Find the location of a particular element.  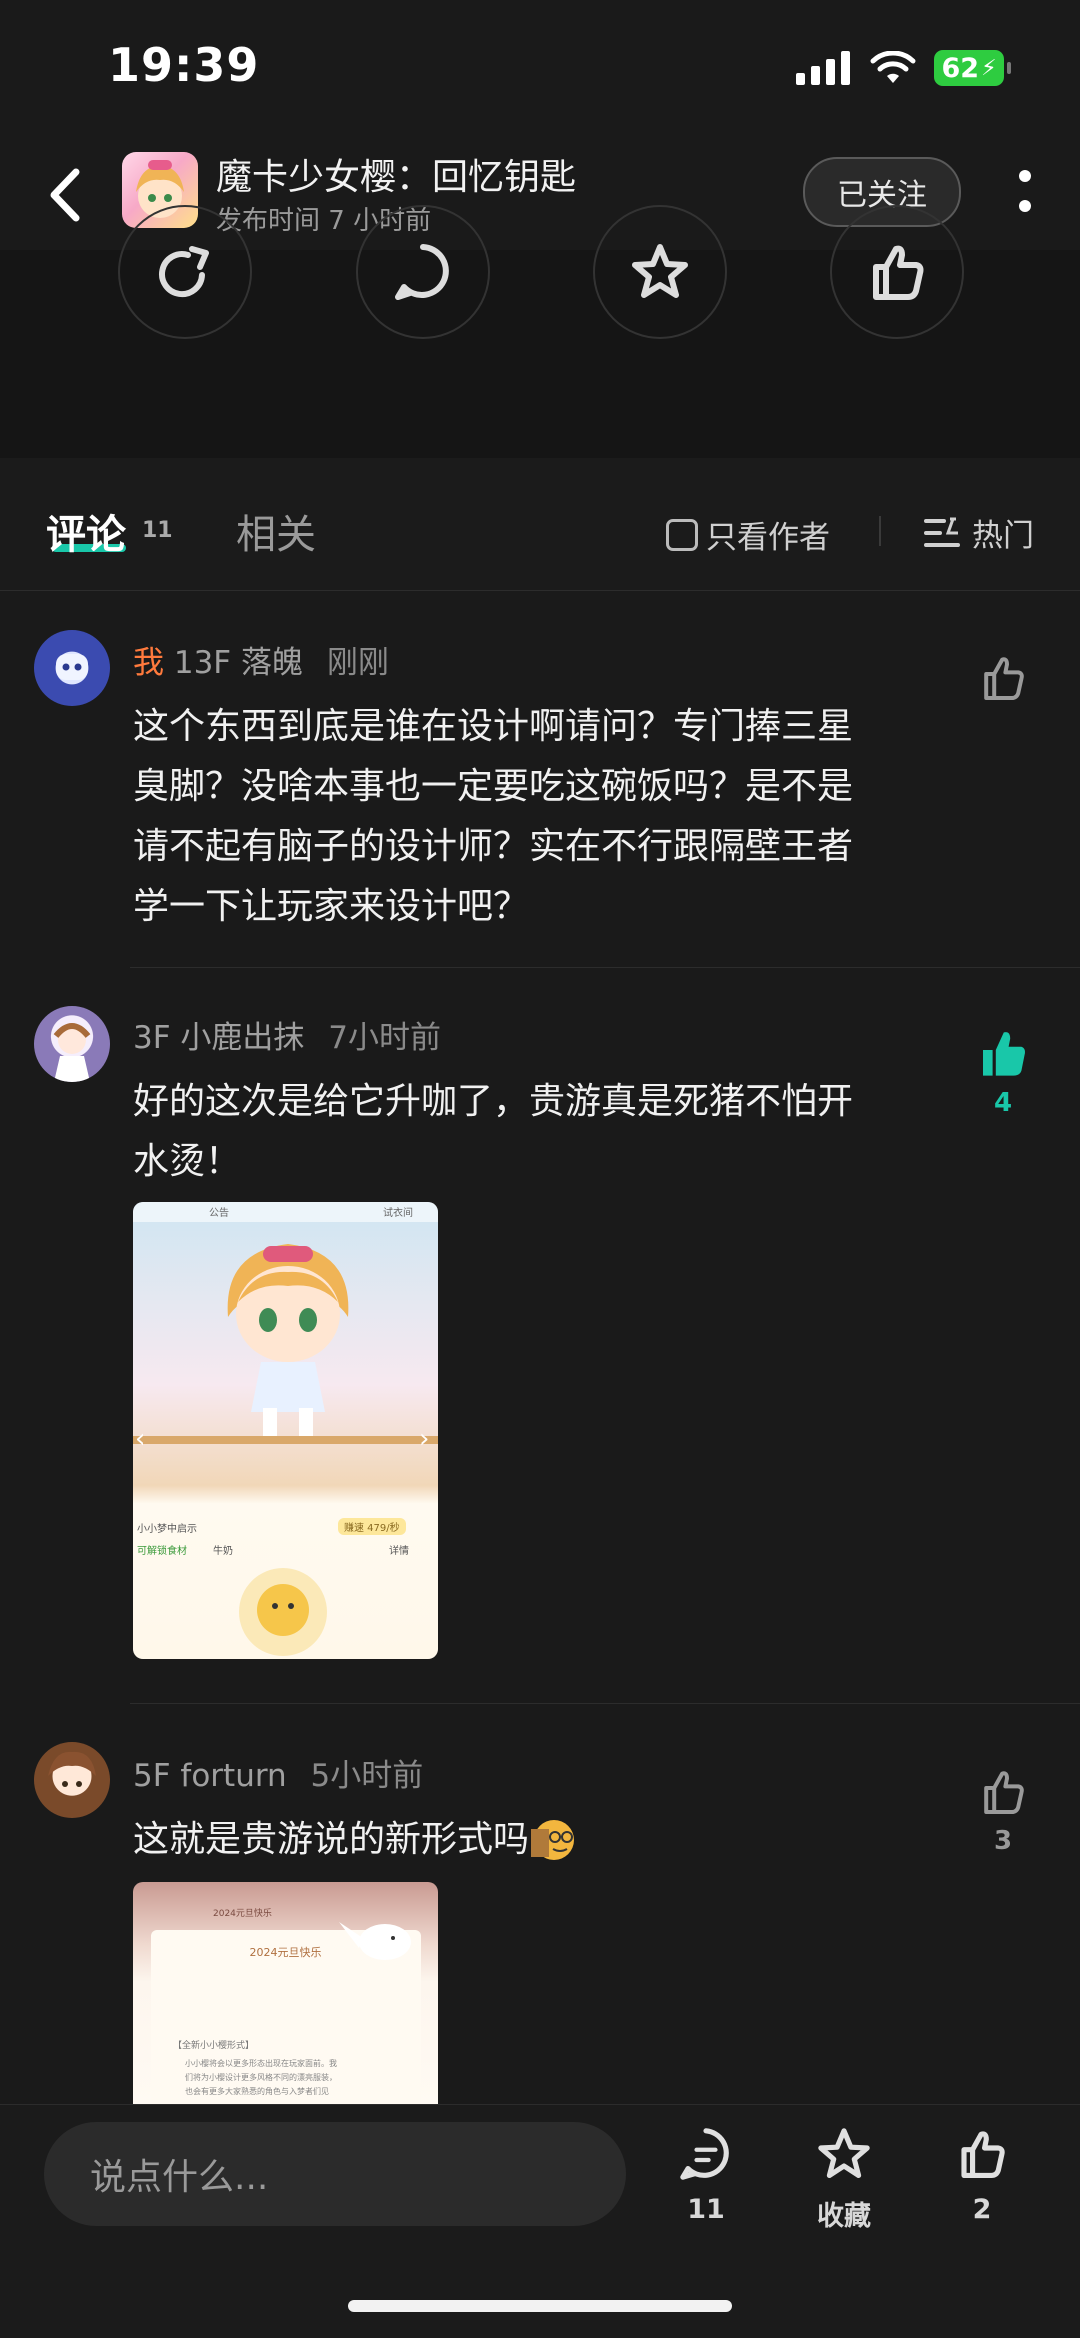

image-row1-right: 赚速 479/秒 is located at coordinates (372, 1526).